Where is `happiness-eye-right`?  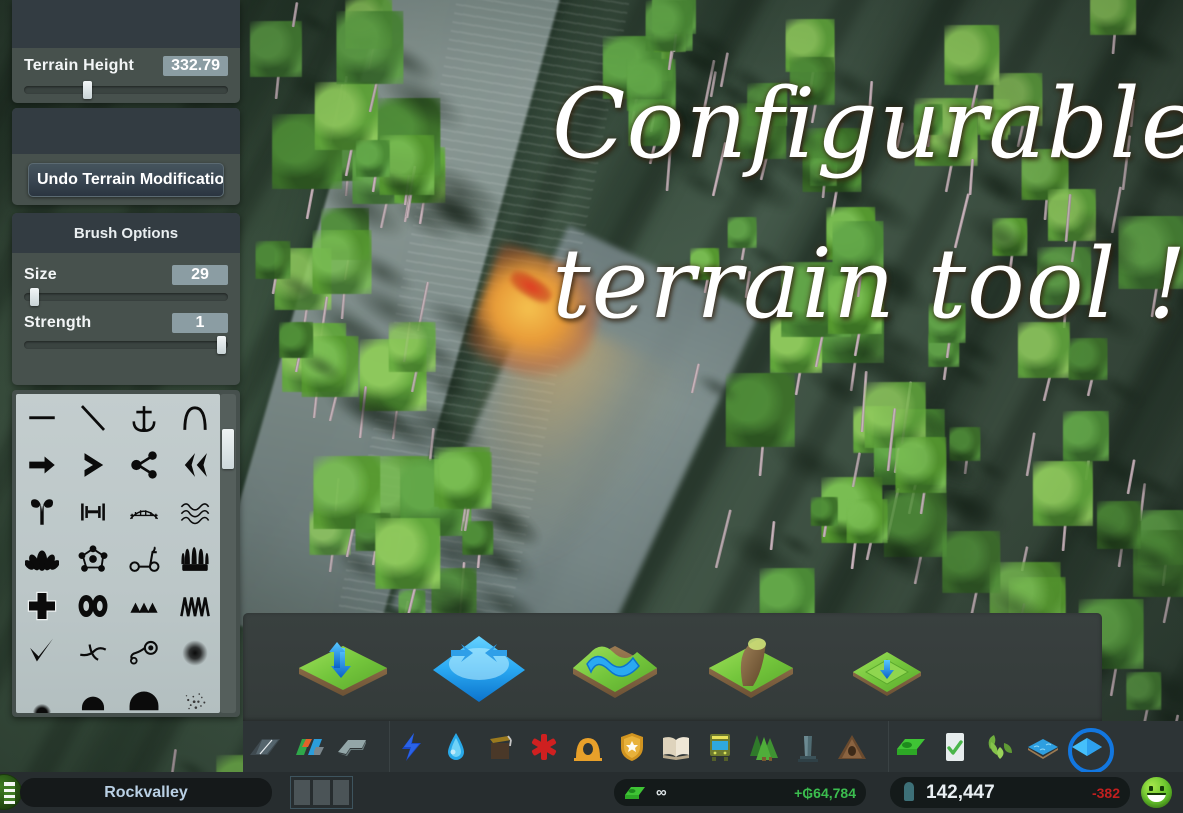 happiness-eye-right is located at coordinates (1162, 788).